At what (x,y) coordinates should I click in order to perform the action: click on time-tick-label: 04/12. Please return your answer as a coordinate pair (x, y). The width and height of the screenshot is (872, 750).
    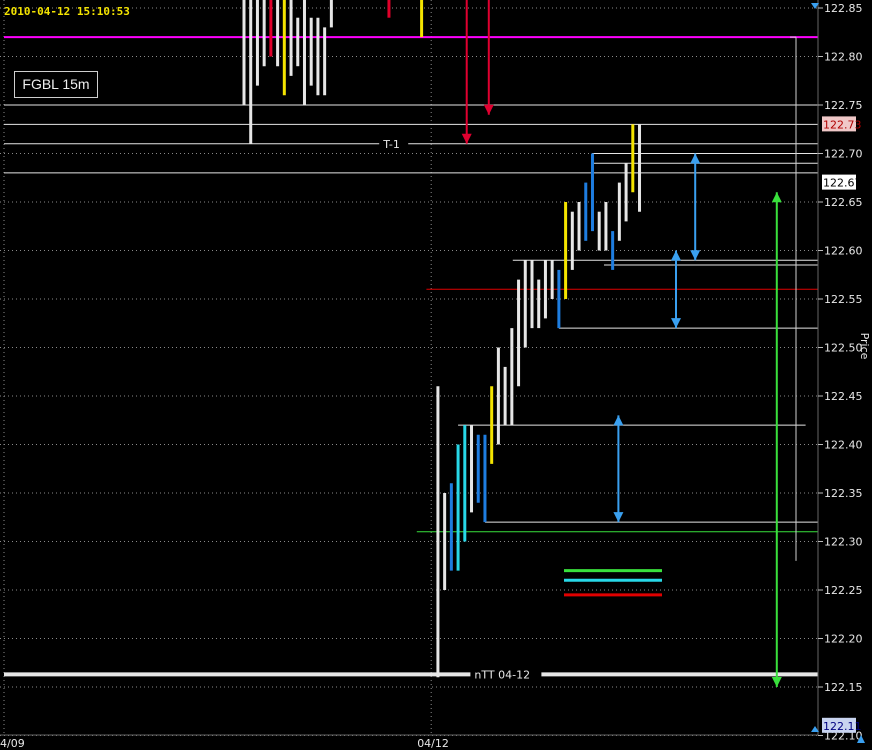
    Looking at the image, I should click on (433, 743).